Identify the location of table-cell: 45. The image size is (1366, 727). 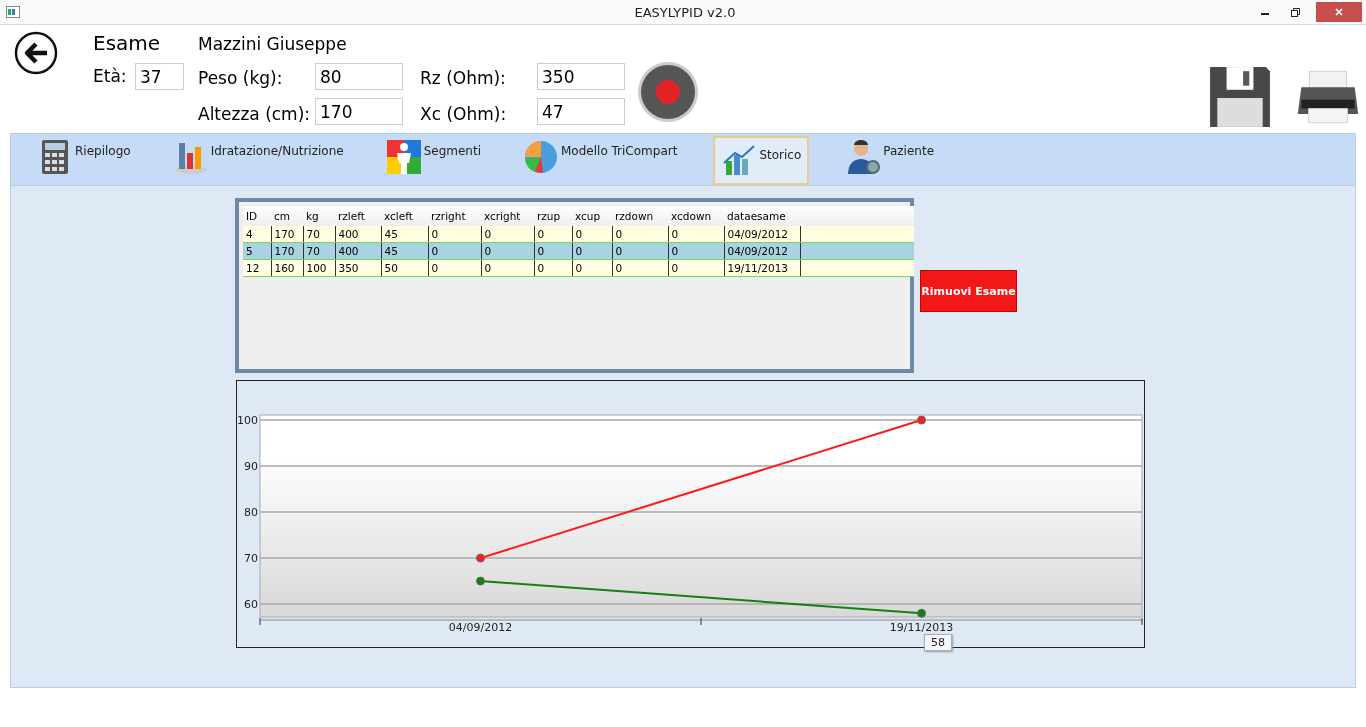
(404, 234).